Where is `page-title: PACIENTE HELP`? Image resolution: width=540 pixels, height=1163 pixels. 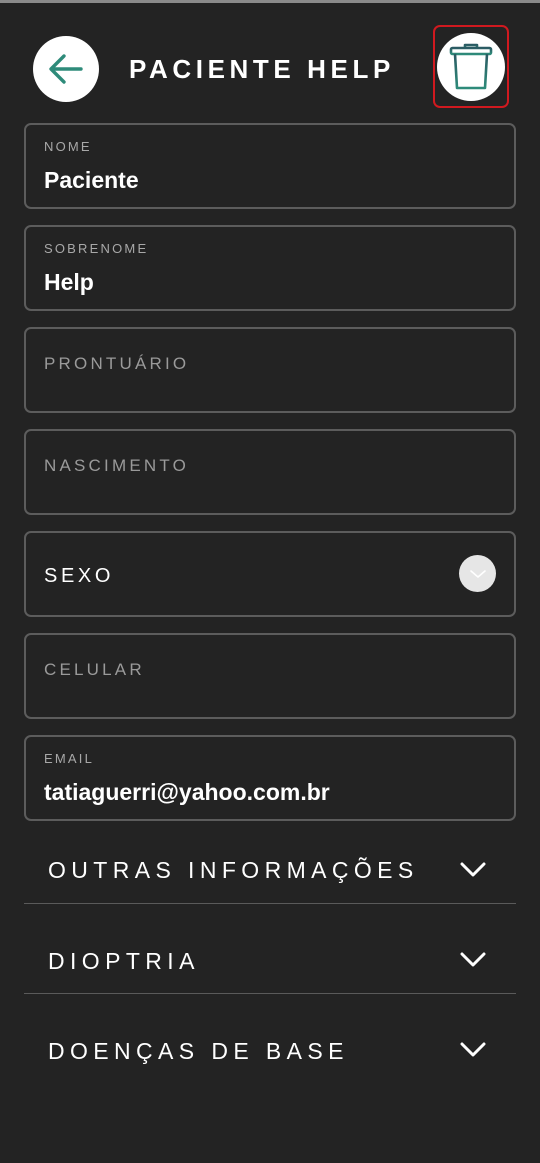
page-title: PACIENTE HELP is located at coordinates (262, 69).